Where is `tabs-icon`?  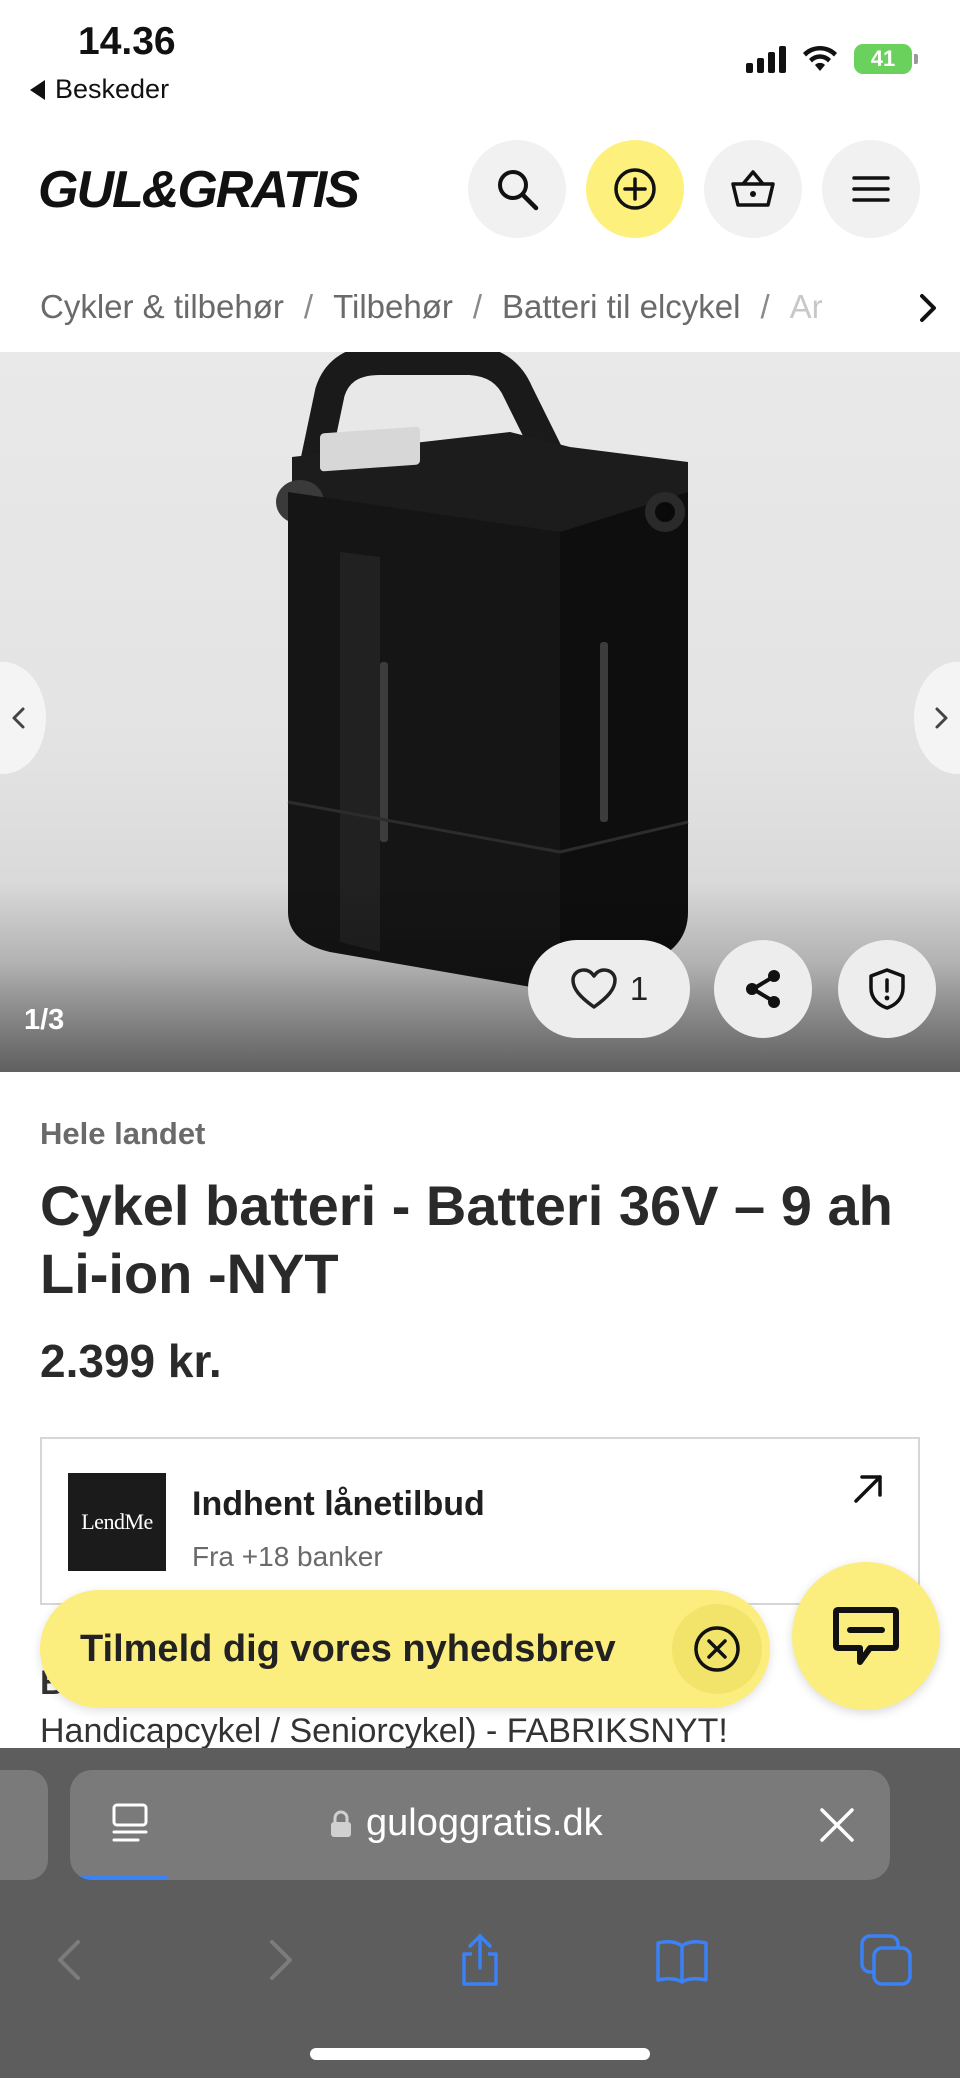 tabs-icon is located at coordinates (886, 1960).